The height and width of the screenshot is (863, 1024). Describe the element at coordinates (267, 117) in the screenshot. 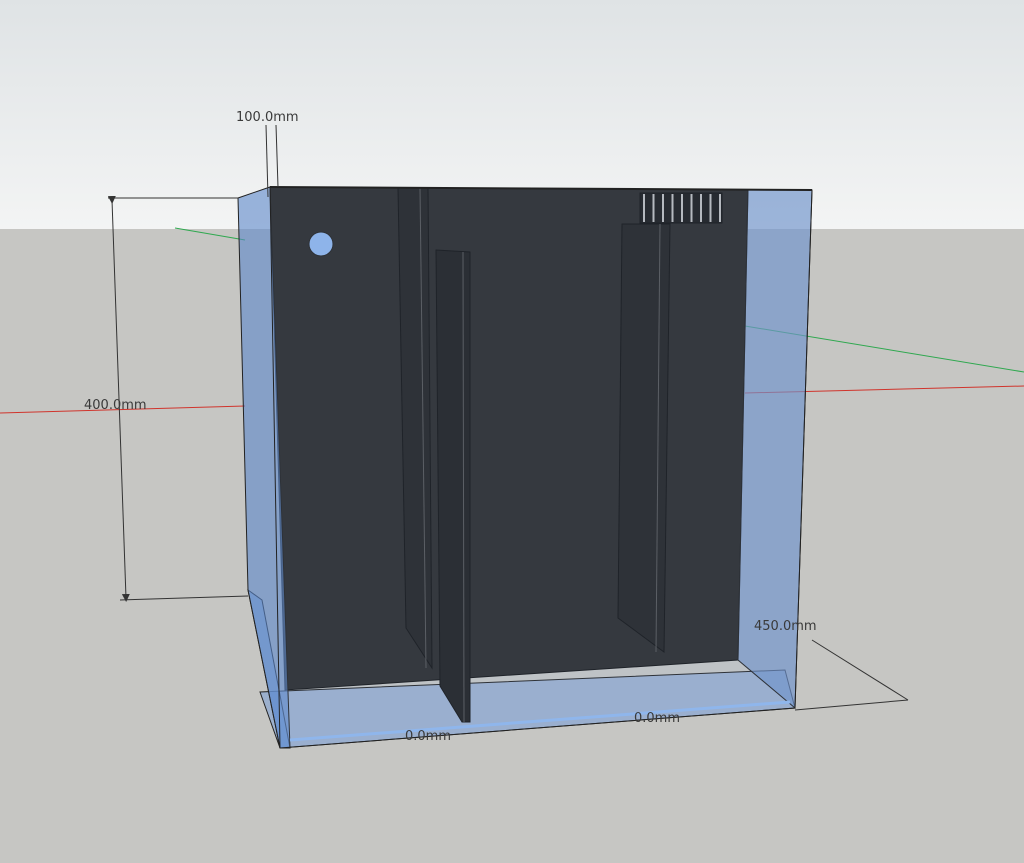

I see `dimension-top-offset: 100.0mm` at that location.